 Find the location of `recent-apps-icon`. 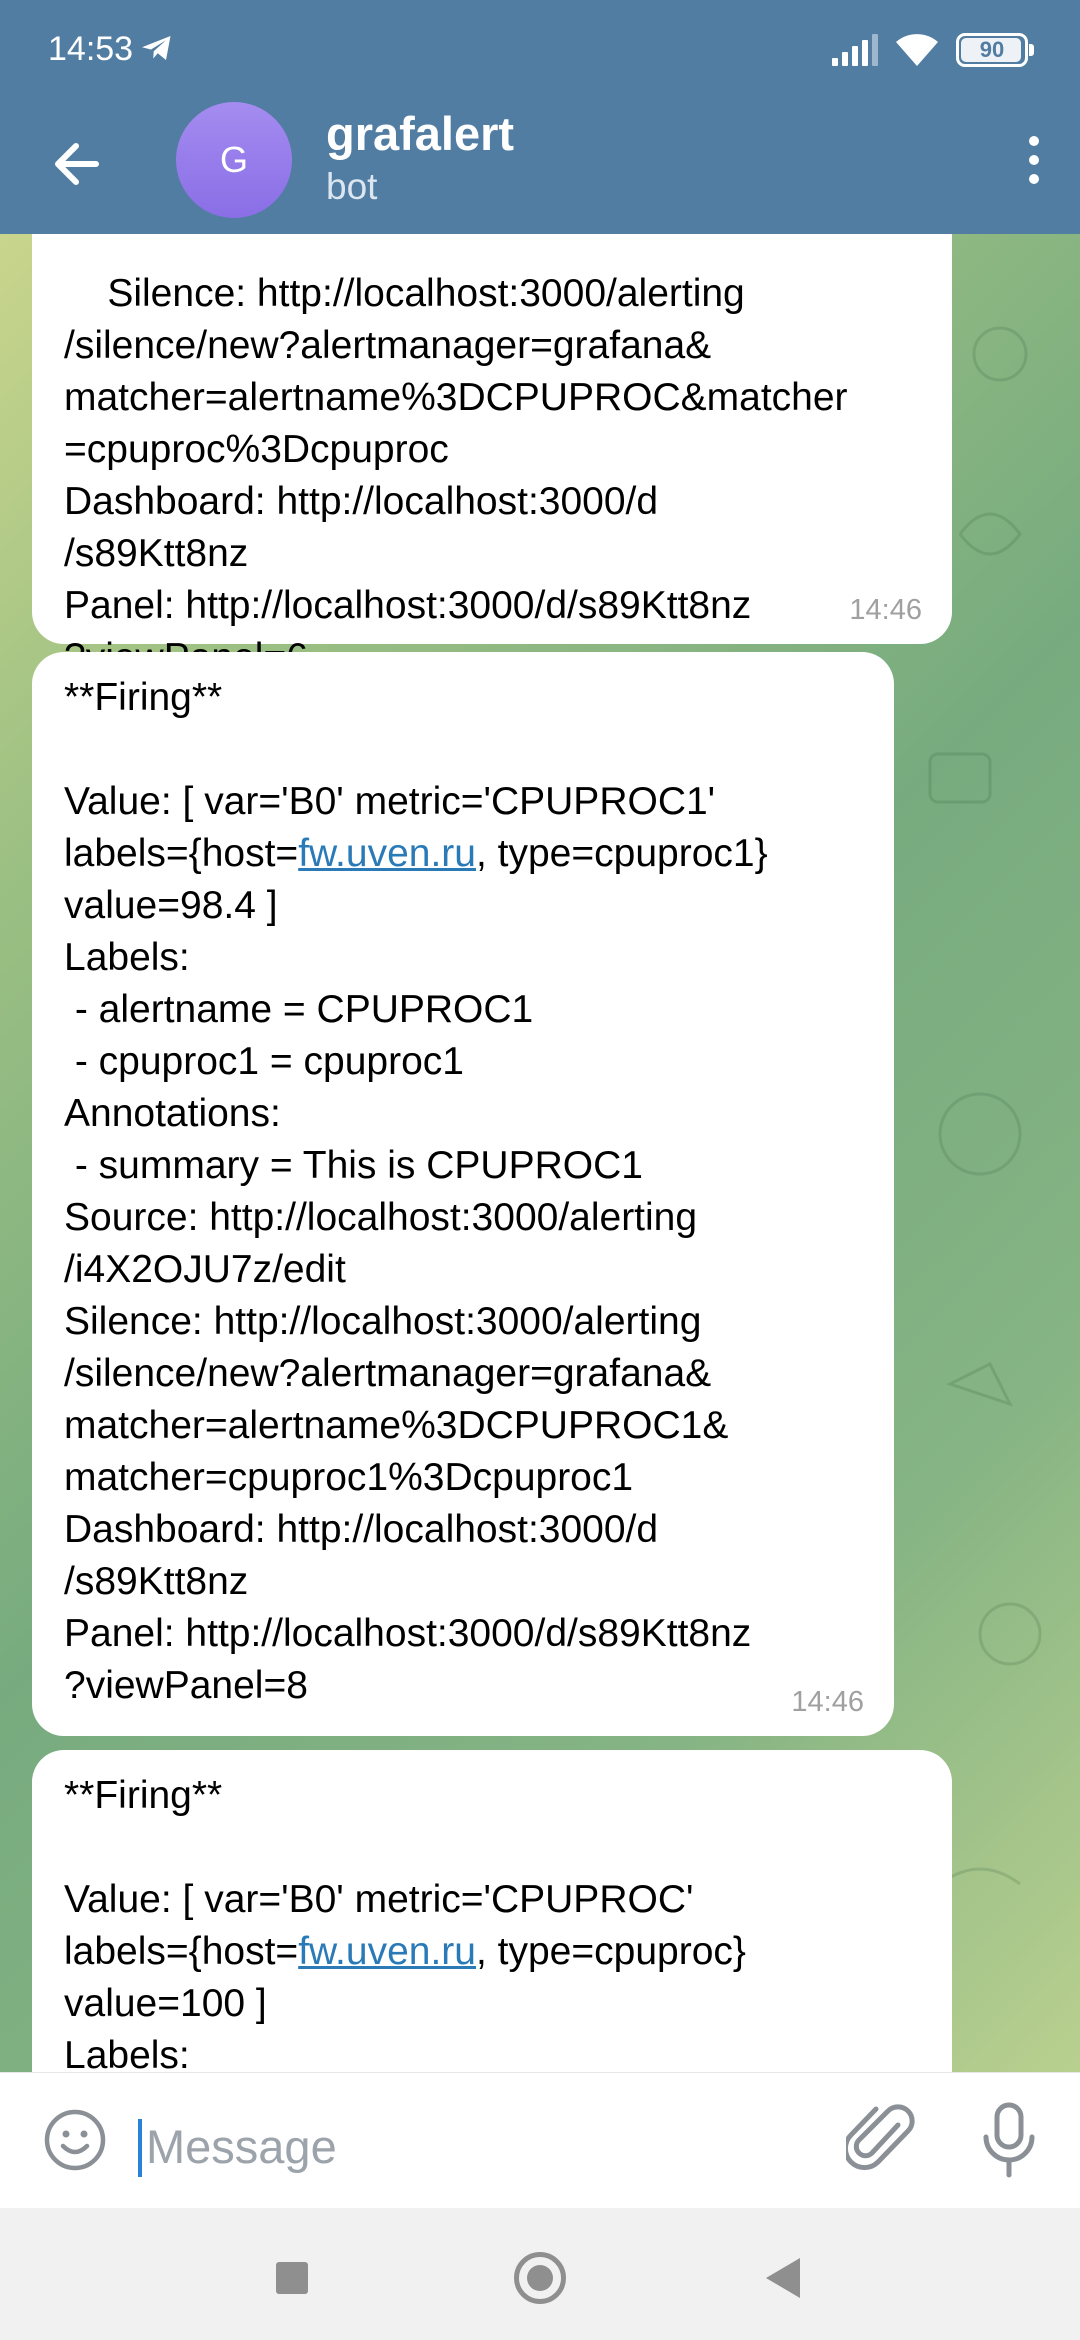

recent-apps-icon is located at coordinates (292, 2278).